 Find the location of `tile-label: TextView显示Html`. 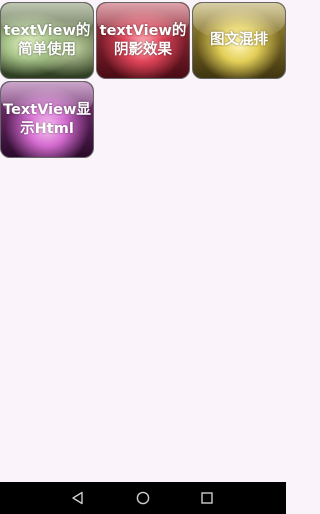

tile-label: TextView显示Html is located at coordinates (47, 119).